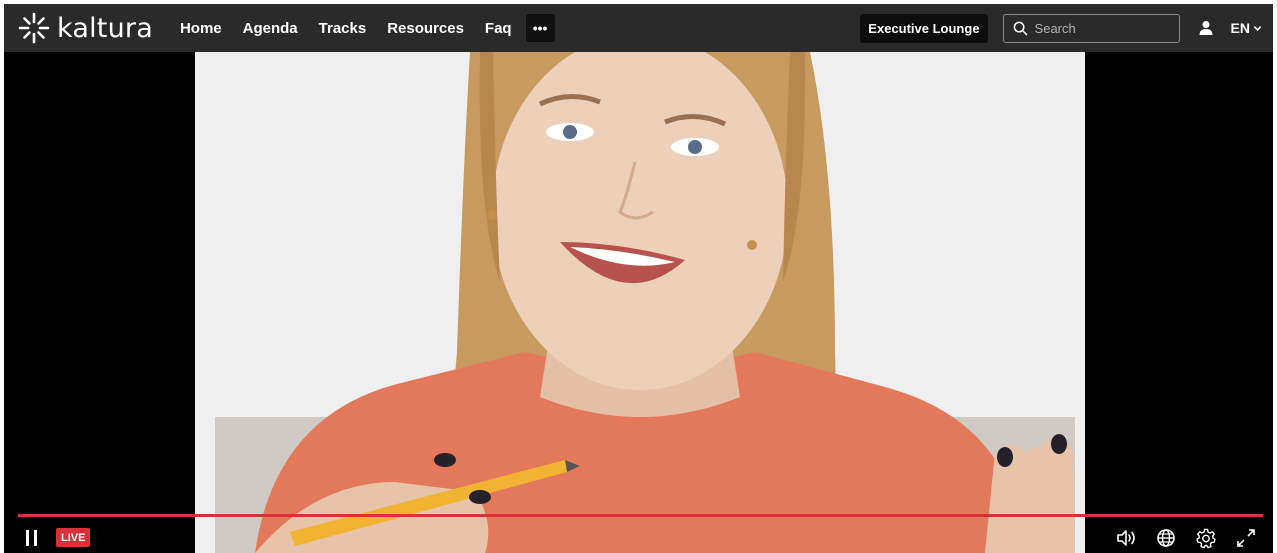  What do you see at coordinates (1020, 28) in the screenshot?
I see `search-icon` at bounding box center [1020, 28].